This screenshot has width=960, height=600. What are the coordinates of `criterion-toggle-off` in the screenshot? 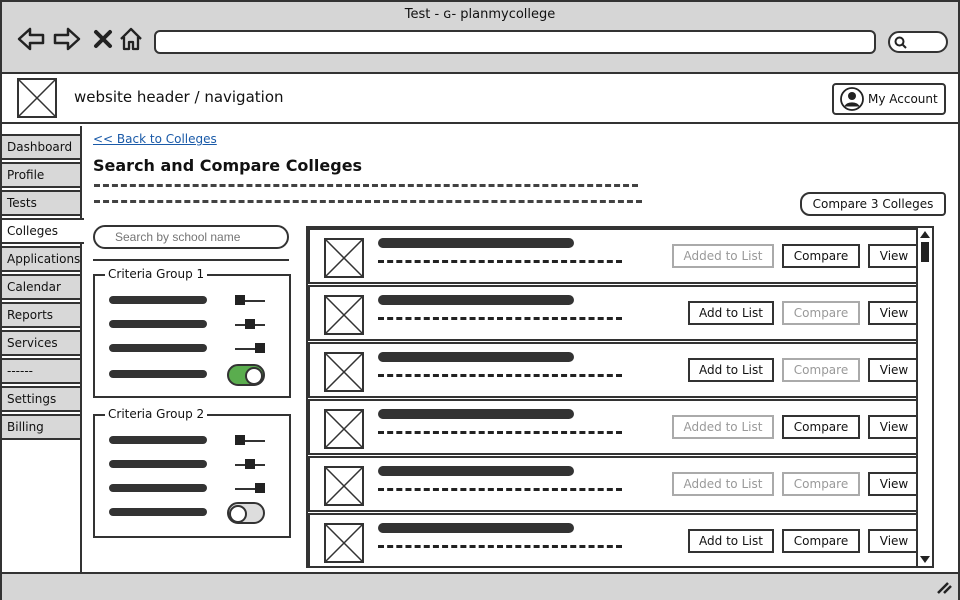 It's located at (246, 513).